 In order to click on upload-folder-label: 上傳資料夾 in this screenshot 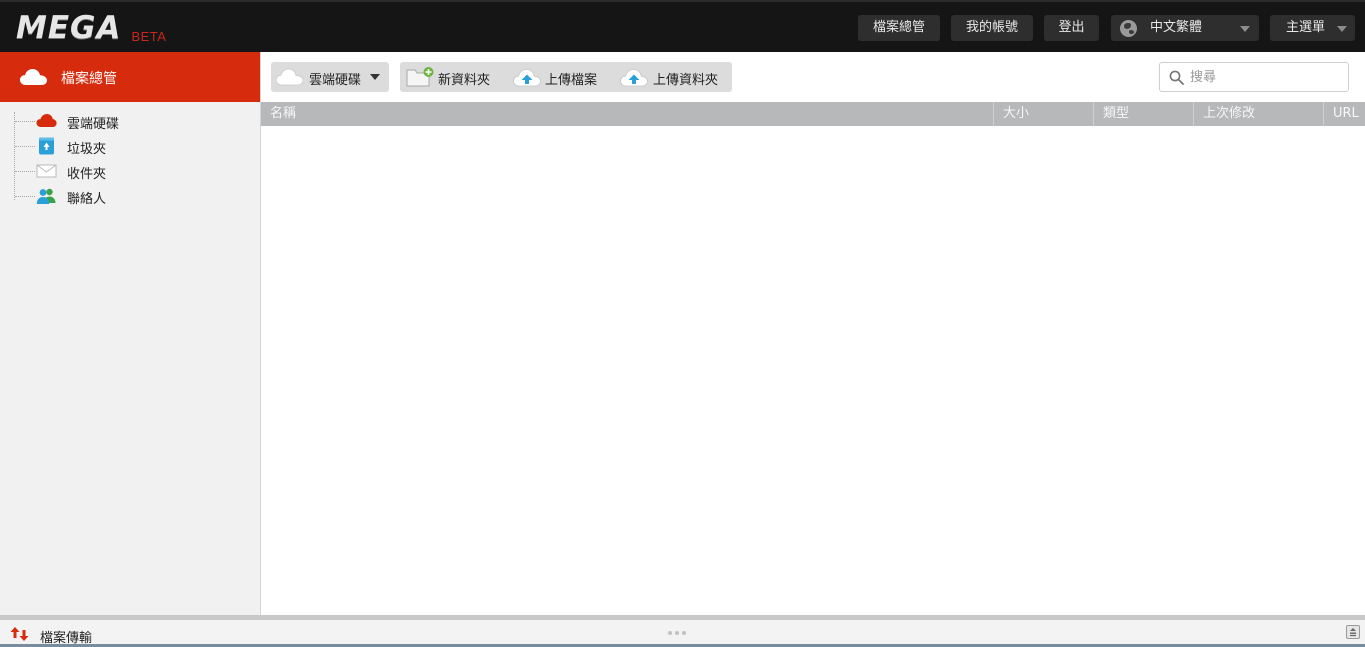, I will do `click(686, 80)`.